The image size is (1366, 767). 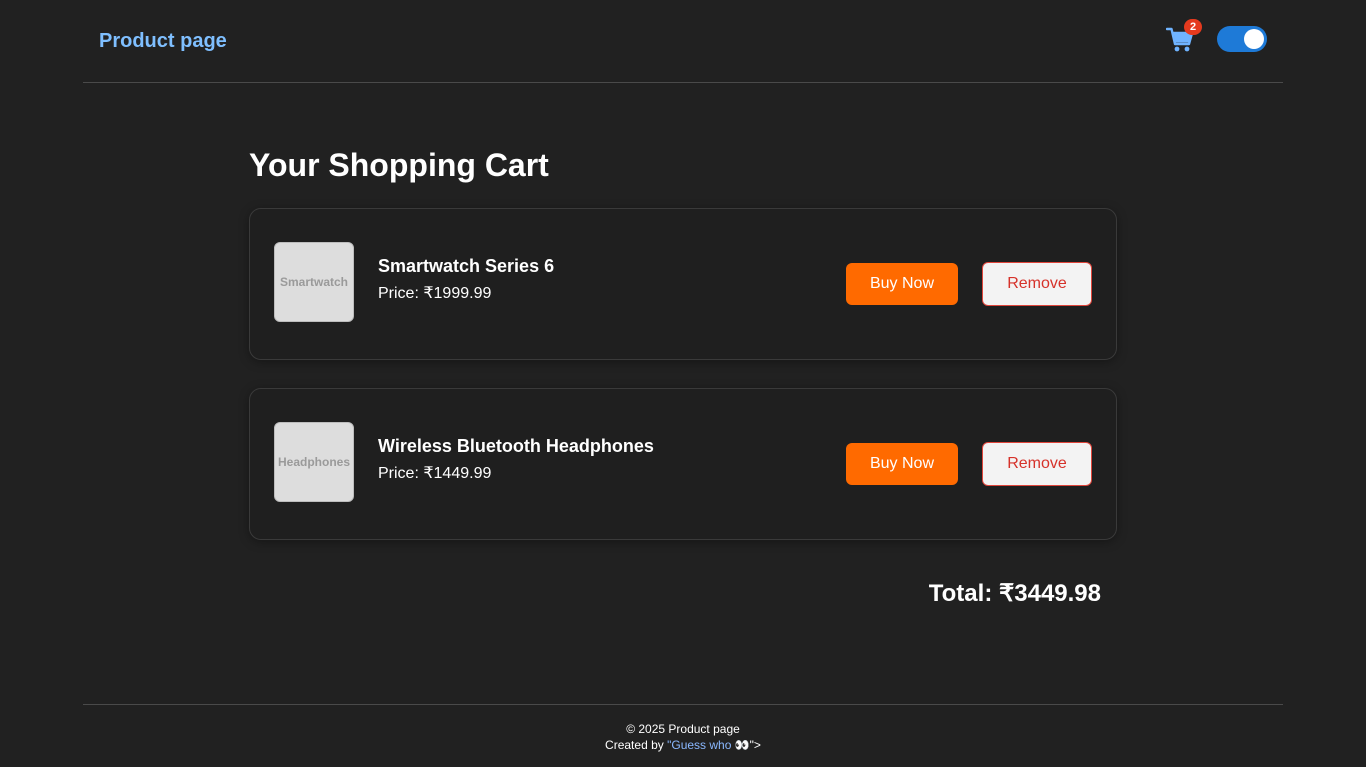 What do you see at coordinates (636, 745) in the screenshot?
I see `created-by-text: Created by` at bounding box center [636, 745].